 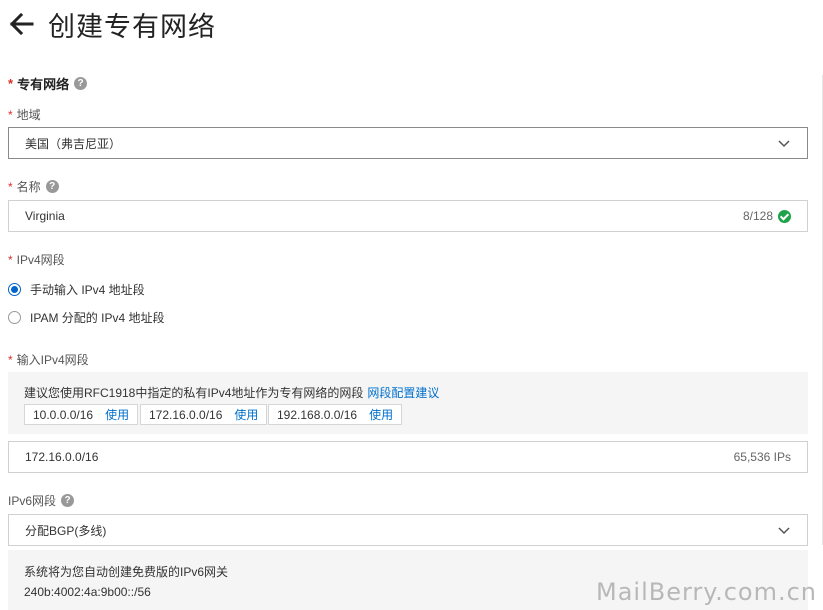 What do you see at coordinates (408, 143) in the screenshot?
I see `region-select: 美国（弗吉尼亚）` at bounding box center [408, 143].